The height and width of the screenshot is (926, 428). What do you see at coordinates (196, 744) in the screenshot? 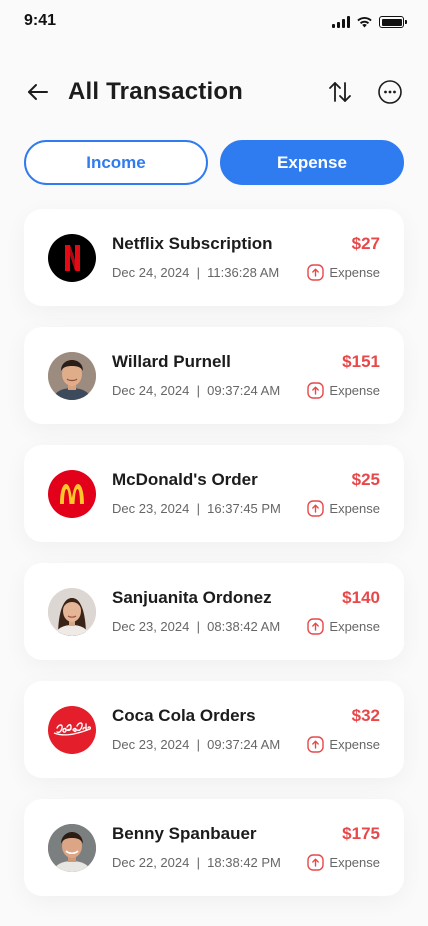
I see `transaction-datetime: Dec 23, 2024 | 09:37:24 AM` at bounding box center [196, 744].